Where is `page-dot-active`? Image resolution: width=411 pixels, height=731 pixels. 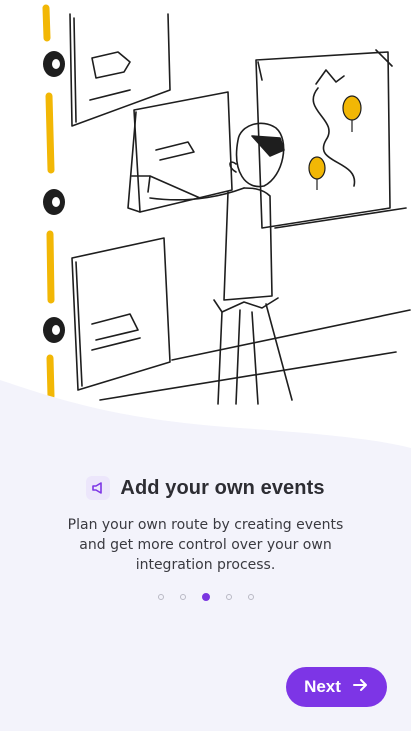 page-dot-active is located at coordinates (205, 597).